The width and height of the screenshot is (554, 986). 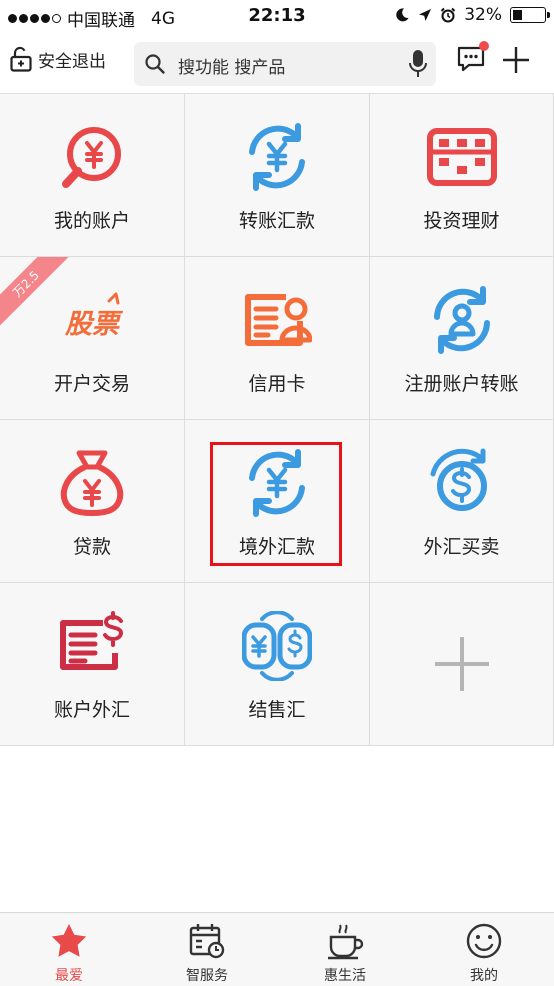 I want to click on tab-mine: 我的, so click(x=484, y=949).